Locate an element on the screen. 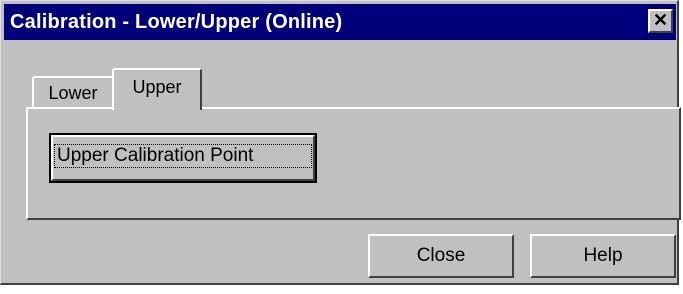 This screenshot has width=683, height=294. window-title: Calibration - Lower/Upper (Online) is located at coordinates (176, 22).